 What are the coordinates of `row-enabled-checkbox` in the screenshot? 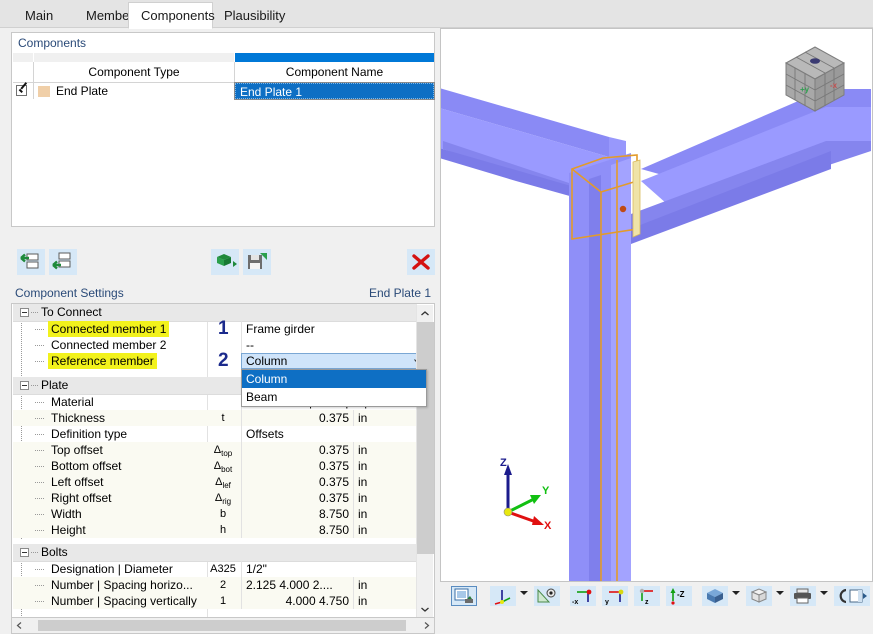 It's located at (21, 90).